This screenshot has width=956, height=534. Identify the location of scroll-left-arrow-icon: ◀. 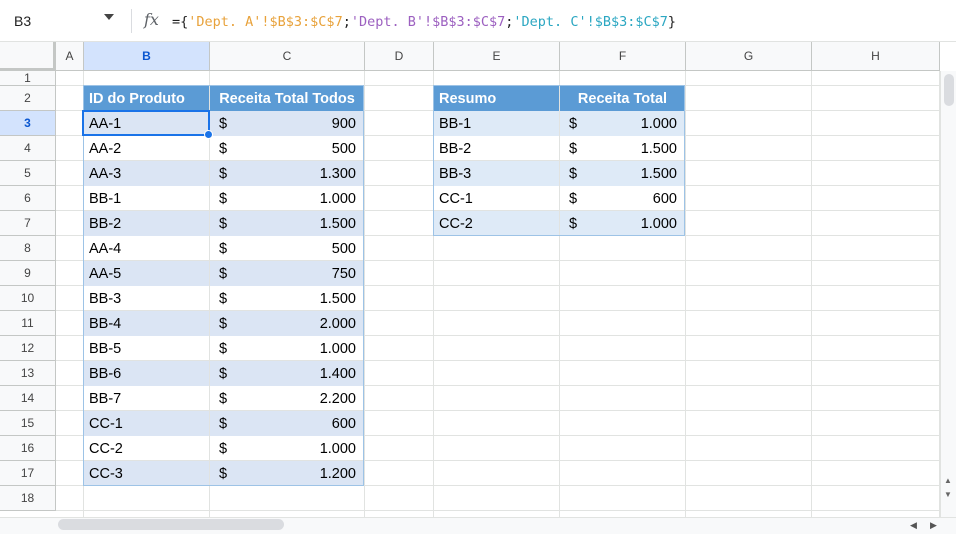
(913, 525).